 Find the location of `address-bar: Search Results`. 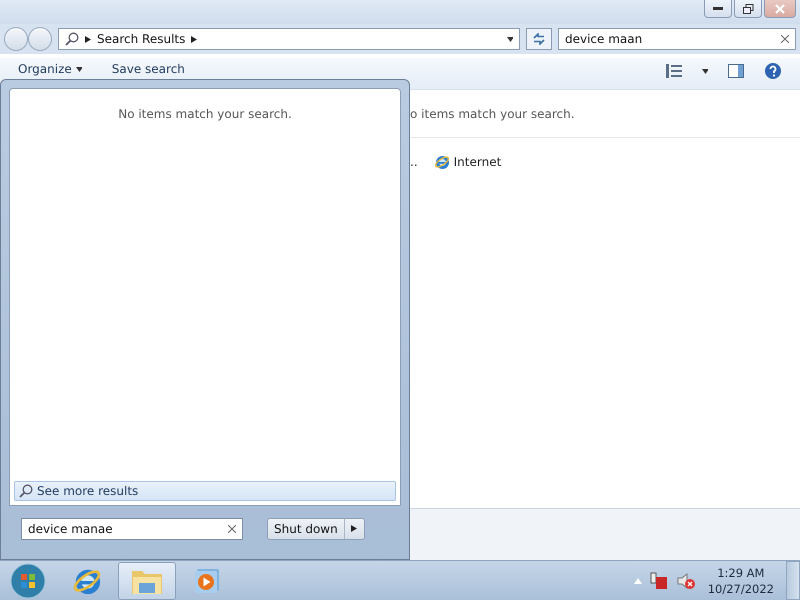

address-bar: Search Results is located at coordinates (289, 39).